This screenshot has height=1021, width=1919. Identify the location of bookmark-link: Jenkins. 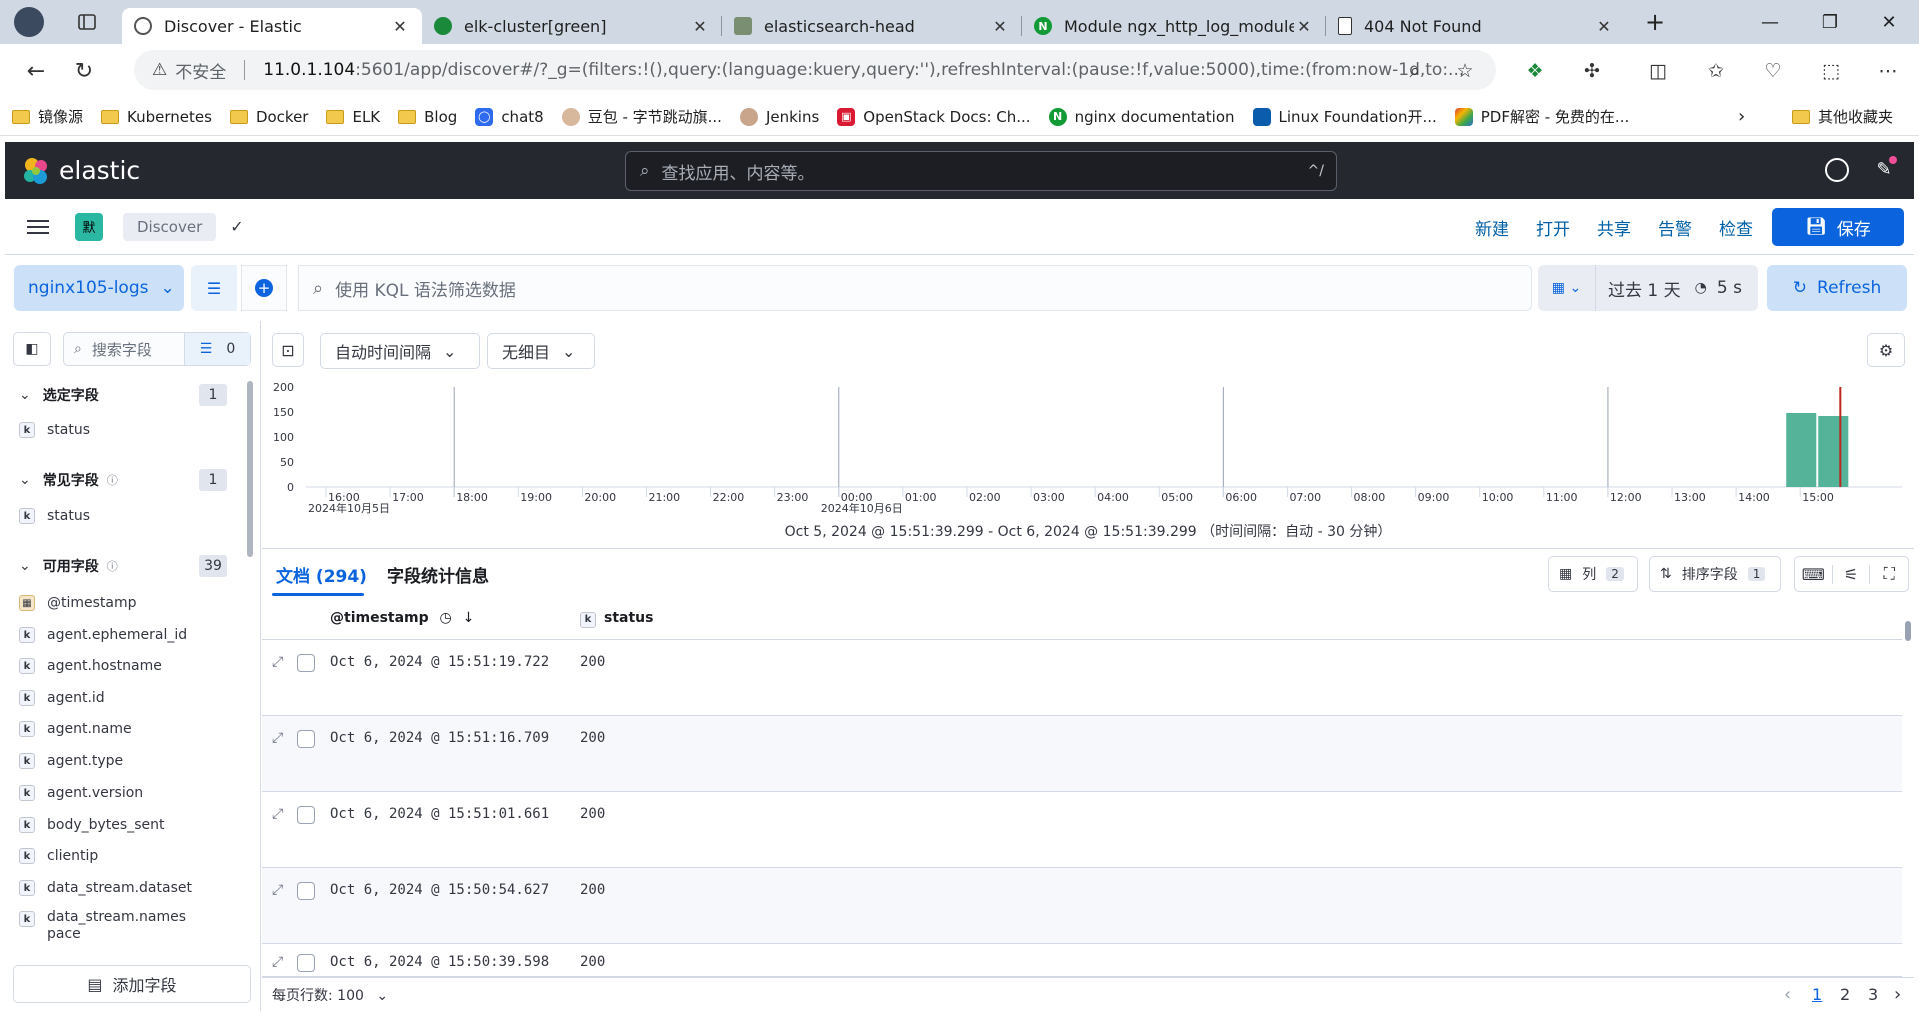
(779, 116).